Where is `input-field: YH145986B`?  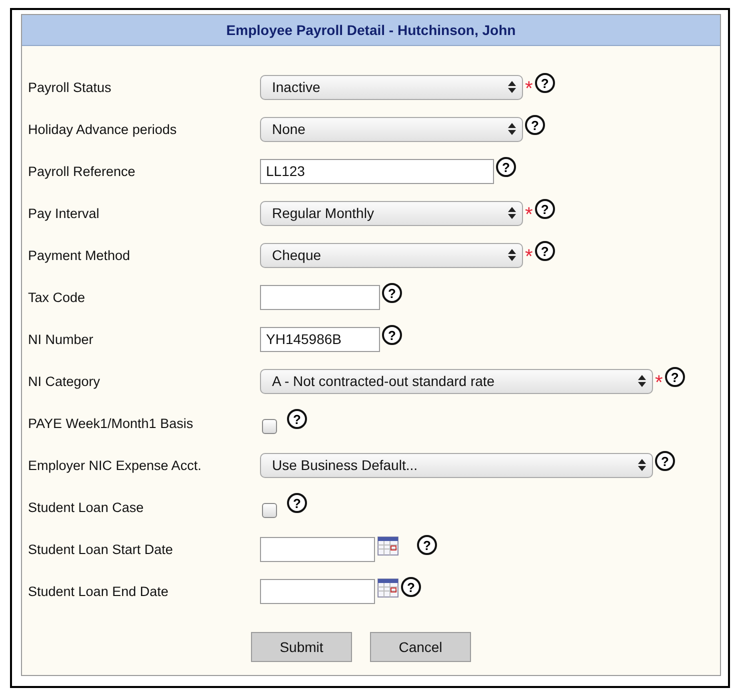
input-field: YH145986B is located at coordinates (320, 339).